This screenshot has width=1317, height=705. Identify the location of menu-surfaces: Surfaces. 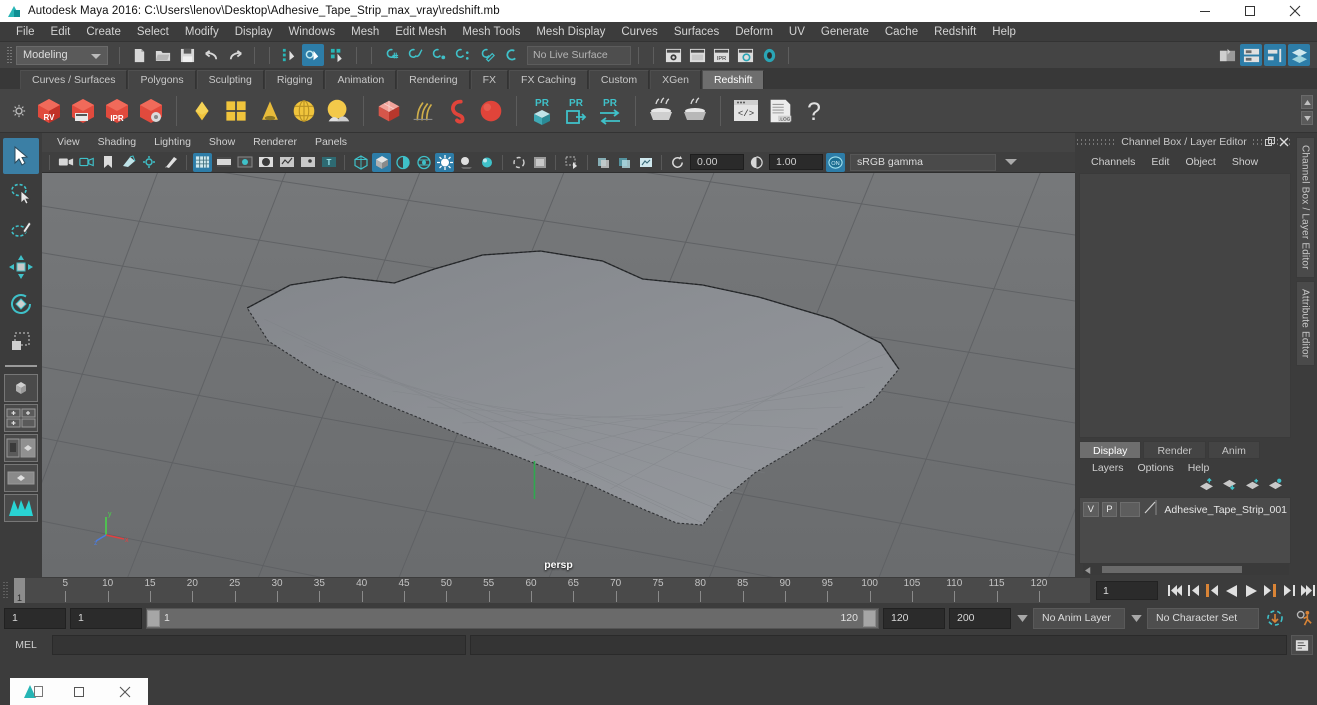
(696, 32).